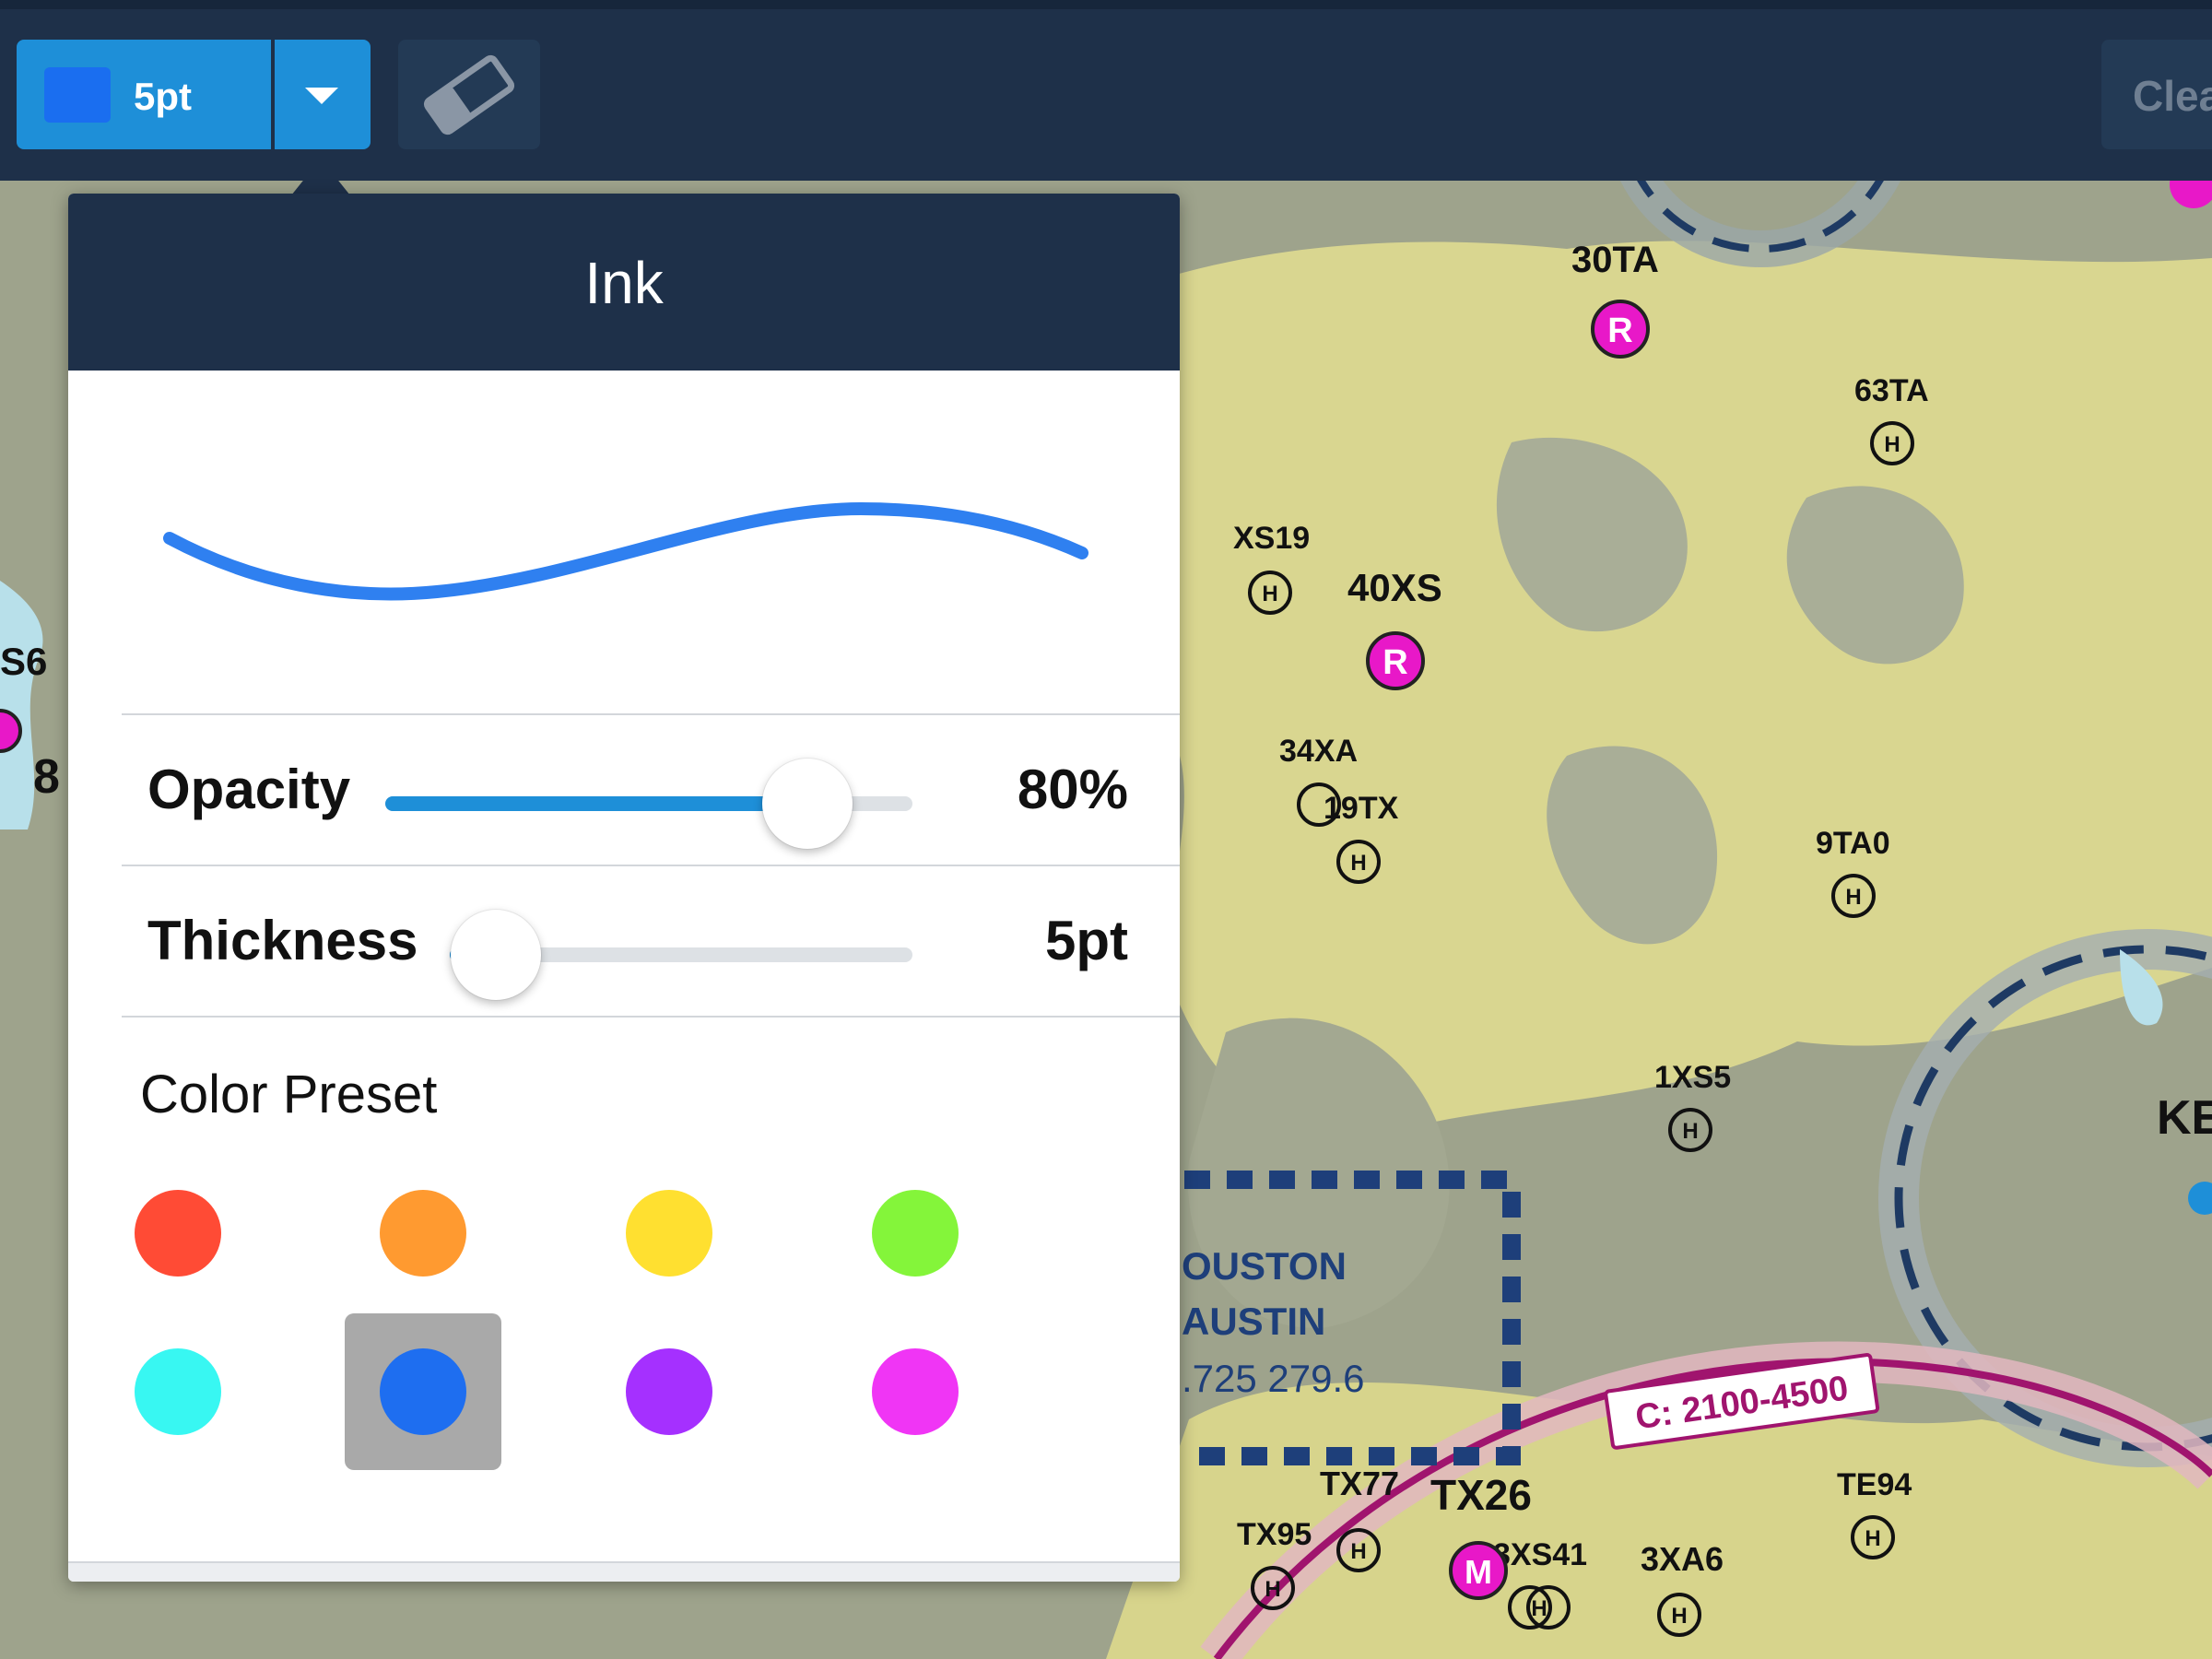 This screenshot has width=2212, height=1659. Describe the element at coordinates (1273, 1378) in the screenshot. I see `svg-text: .725 279.6` at that location.